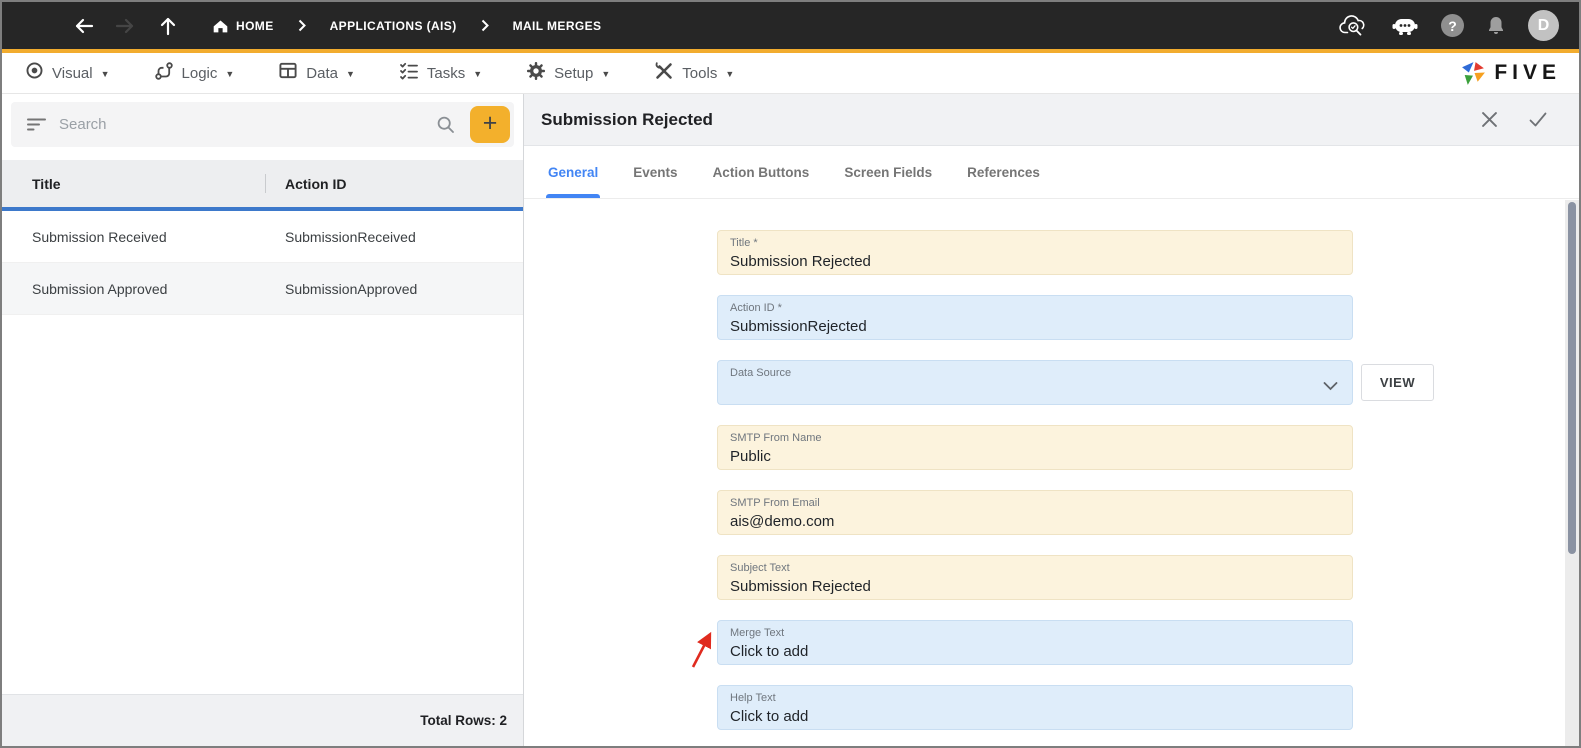 The width and height of the screenshot is (1581, 748). I want to click on search-input, so click(247, 124).